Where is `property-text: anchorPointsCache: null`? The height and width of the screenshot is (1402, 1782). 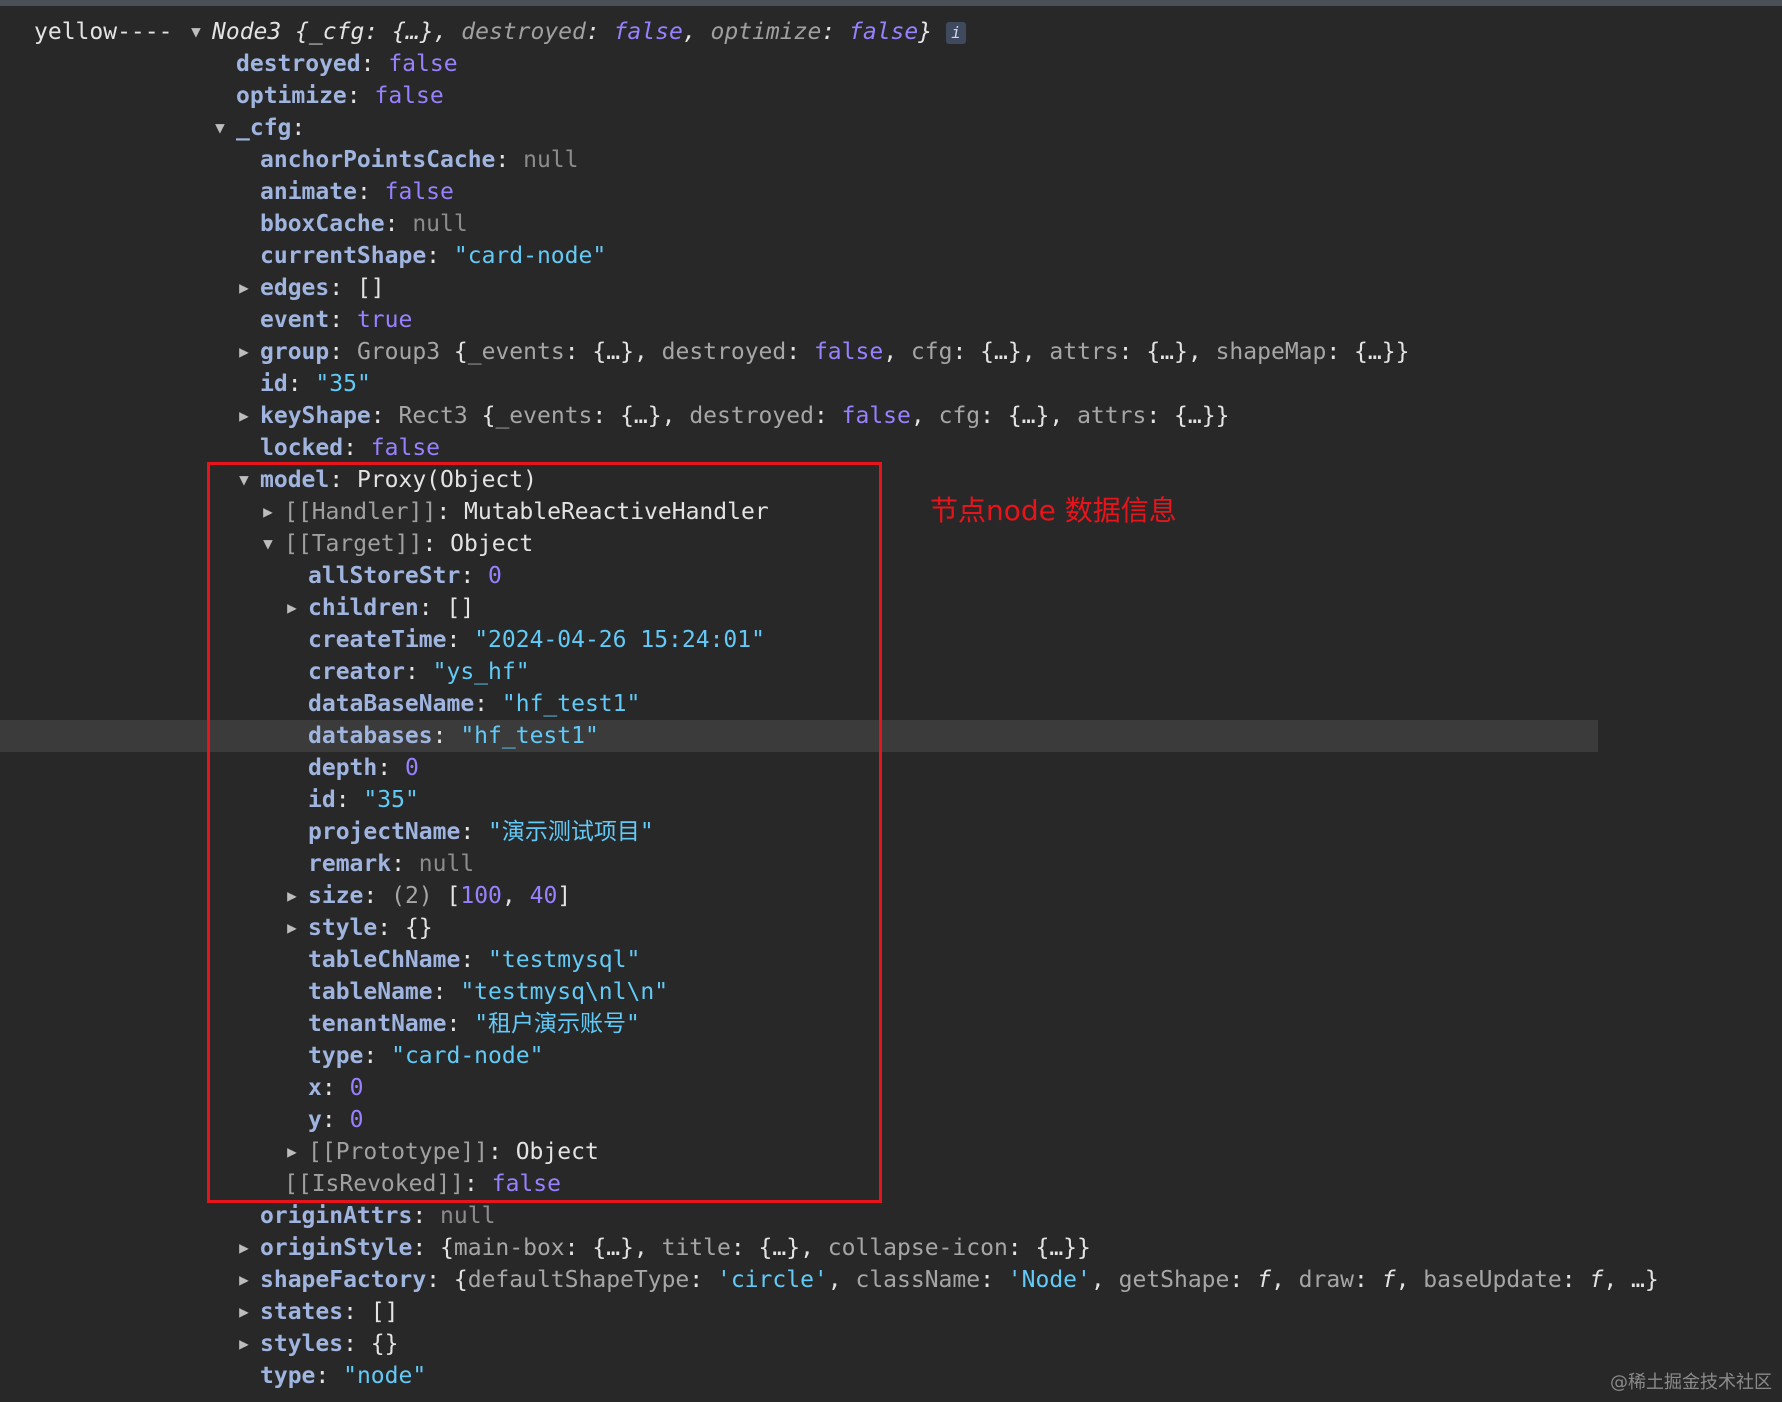
property-text: anchorPointsCache: null is located at coordinates (419, 160).